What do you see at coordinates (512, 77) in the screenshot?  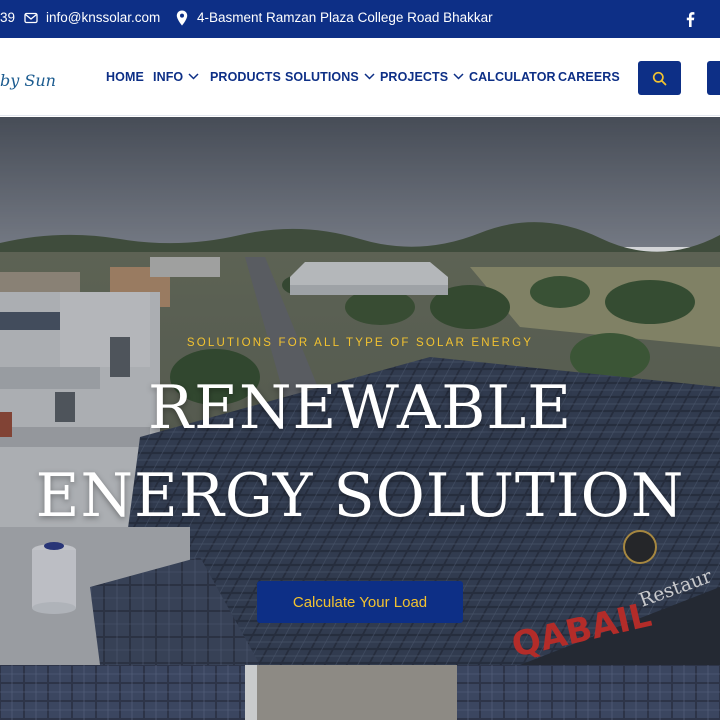 I see `nav-item-calculator: CALCULATOR` at bounding box center [512, 77].